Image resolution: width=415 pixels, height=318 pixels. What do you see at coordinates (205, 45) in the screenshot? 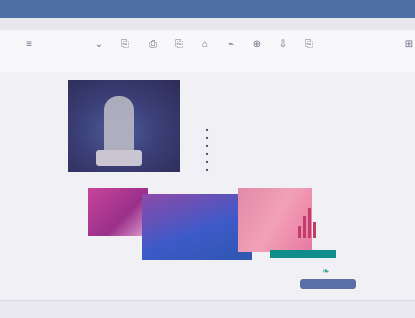
I see `tool-icon-6: ⌂` at bounding box center [205, 45].